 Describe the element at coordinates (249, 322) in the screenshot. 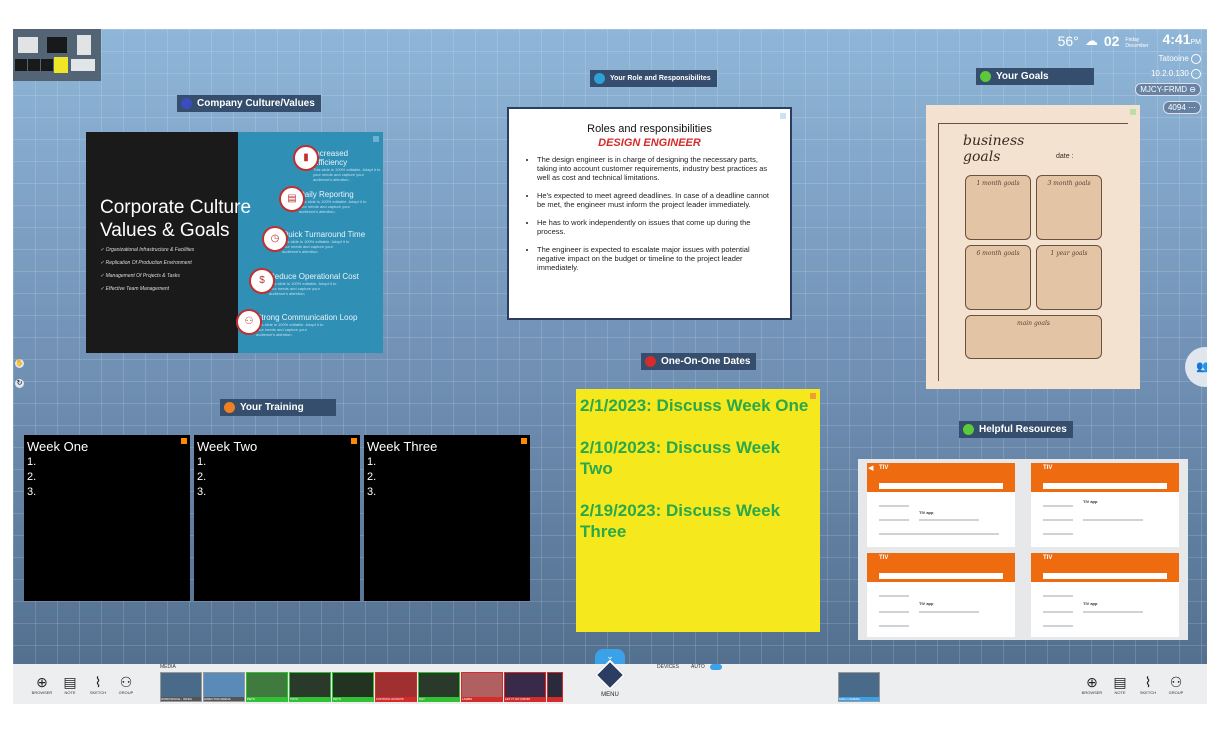

I see `network-icon: ⚇` at that location.